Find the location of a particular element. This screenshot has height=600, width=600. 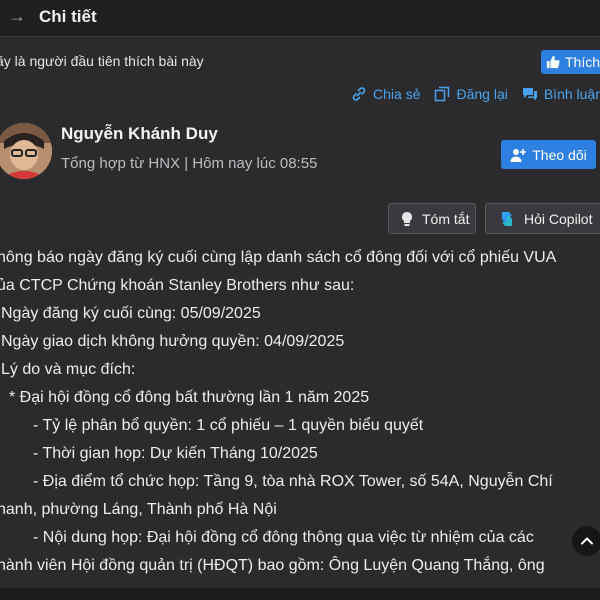

header-bar: → Chi tiết is located at coordinates (300, 18).